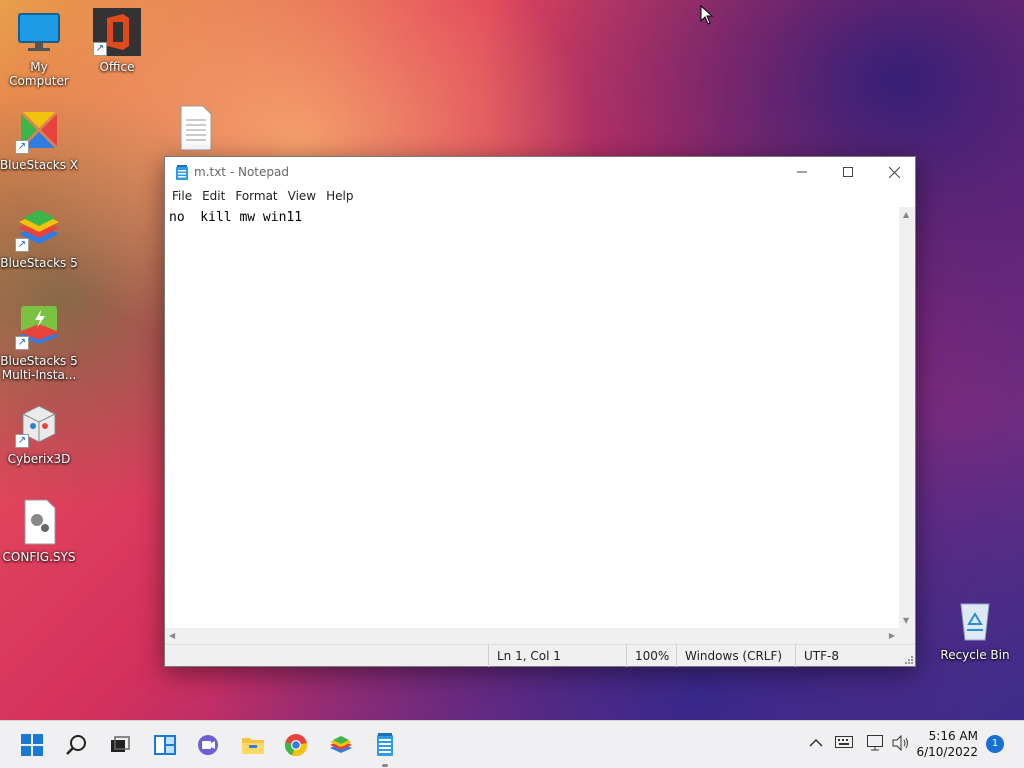 The height and width of the screenshot is (768, 1024). I want to click on office-icon: ↗, so click(117, 32).